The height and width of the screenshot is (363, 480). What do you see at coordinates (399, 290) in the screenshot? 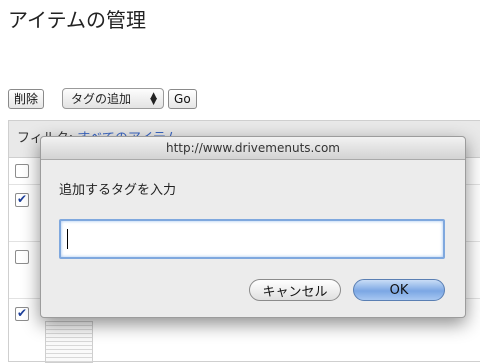
I see `ok-button: OK` at bounding box center [399, 290].